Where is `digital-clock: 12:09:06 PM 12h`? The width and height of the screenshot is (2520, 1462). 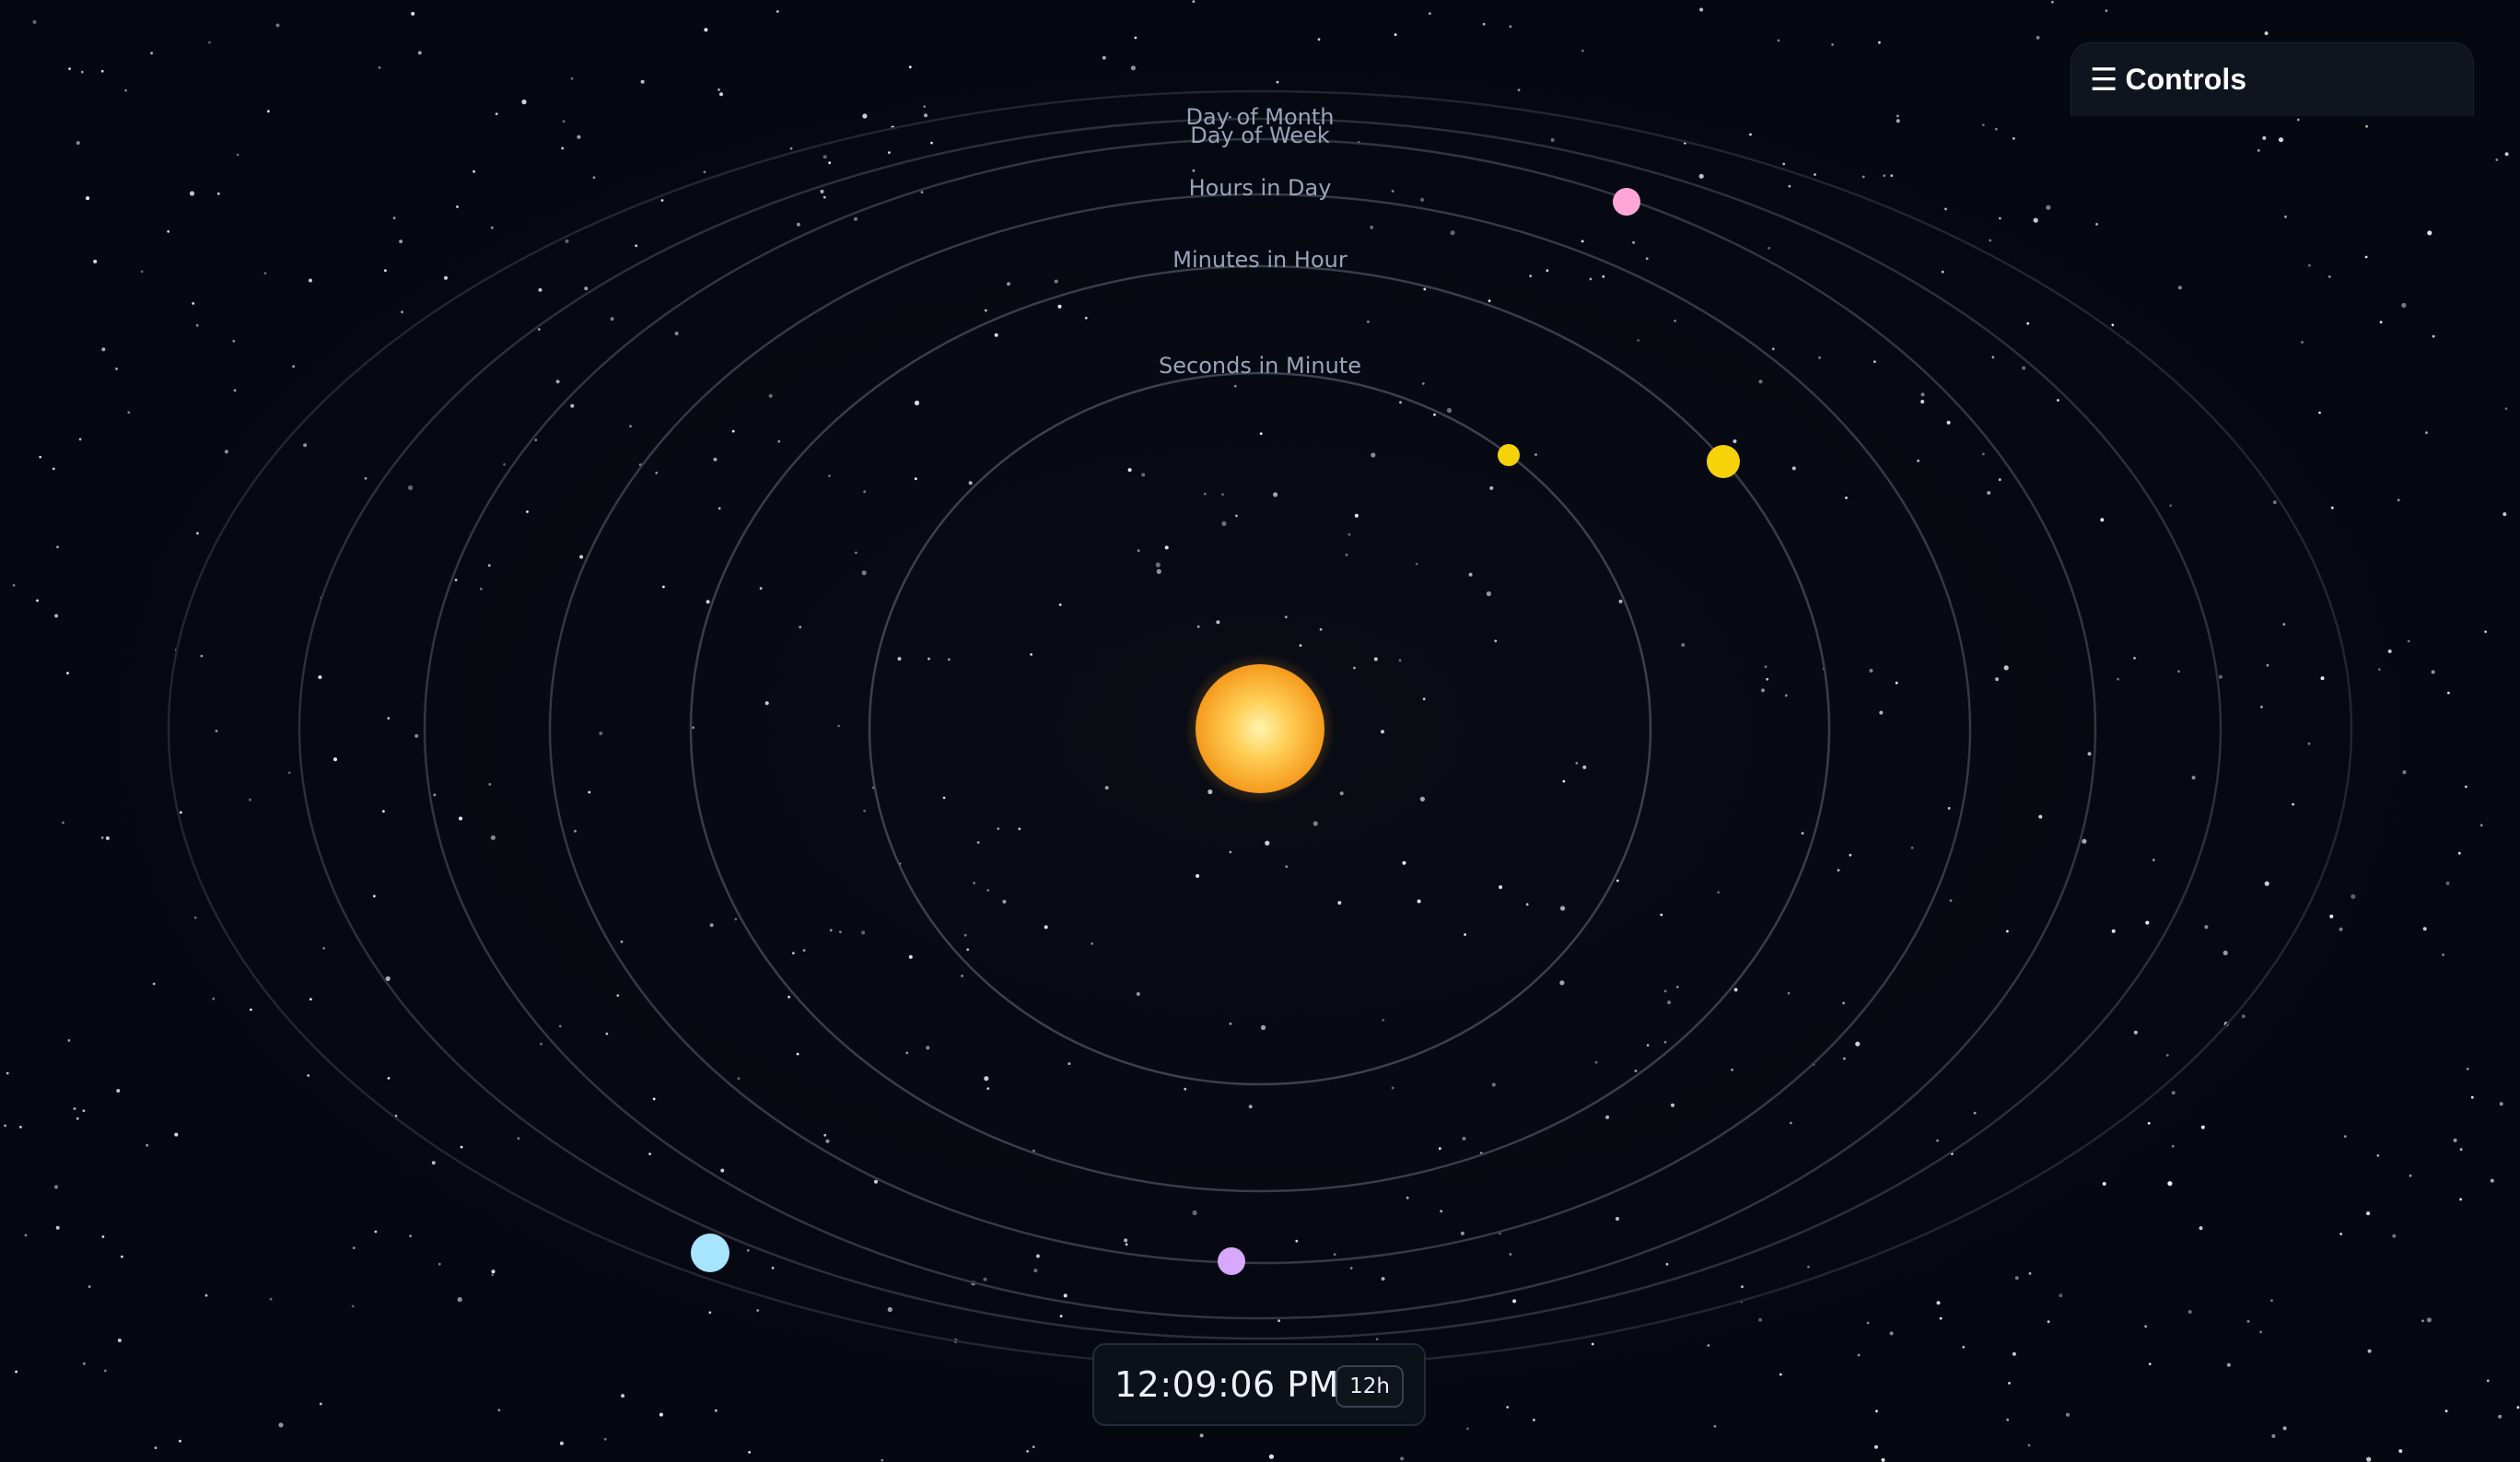 digital-clock: 12:09:06 PM 12h is located at coordinates (1259, 1384).